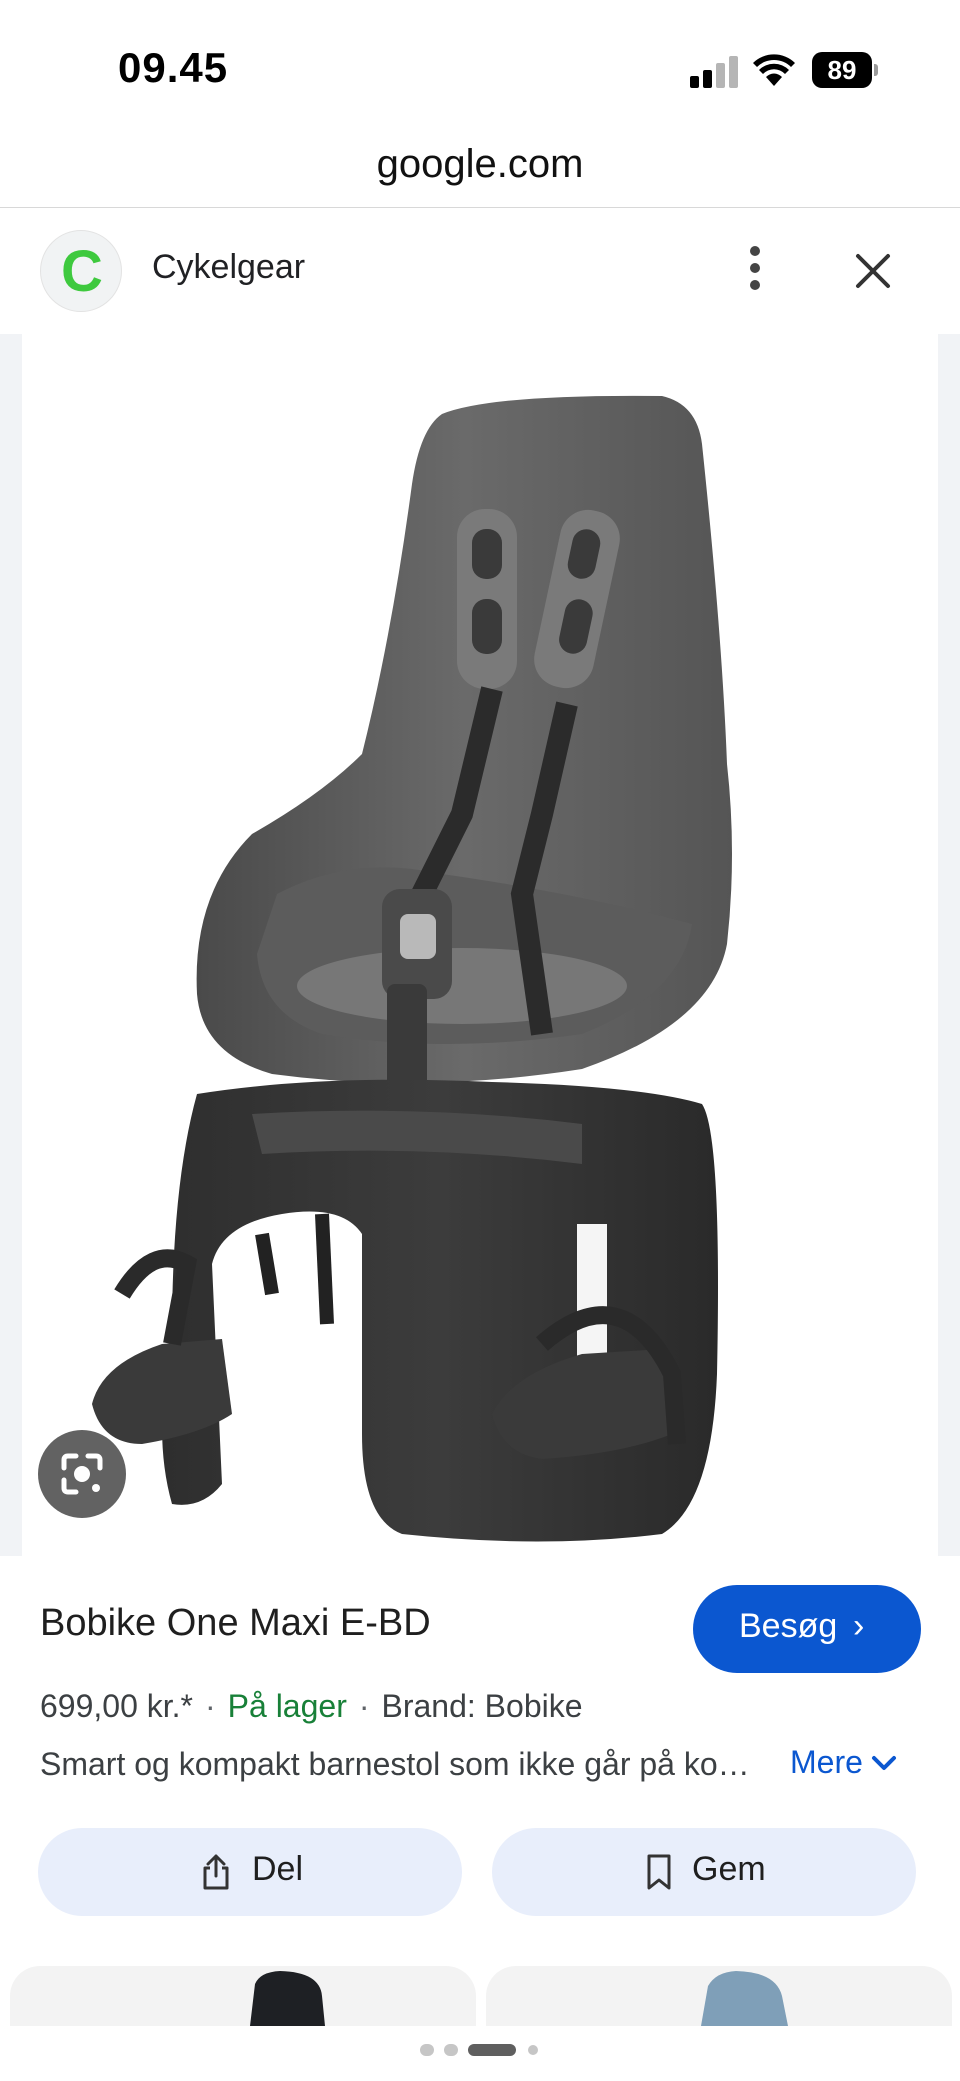 This screenshot has width=960, height=2081. I want to click on site-logo-letter: C, so click(82, 271).